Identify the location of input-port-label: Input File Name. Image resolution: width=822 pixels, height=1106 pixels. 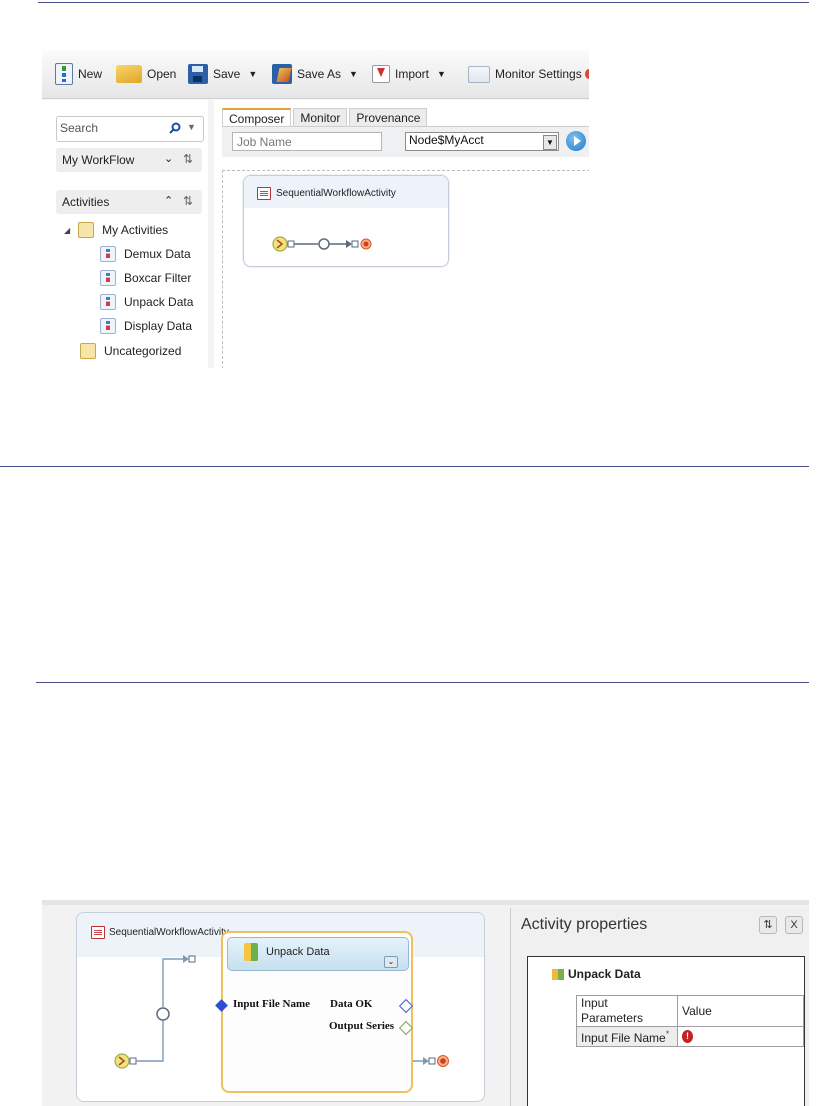
(271, 1004).